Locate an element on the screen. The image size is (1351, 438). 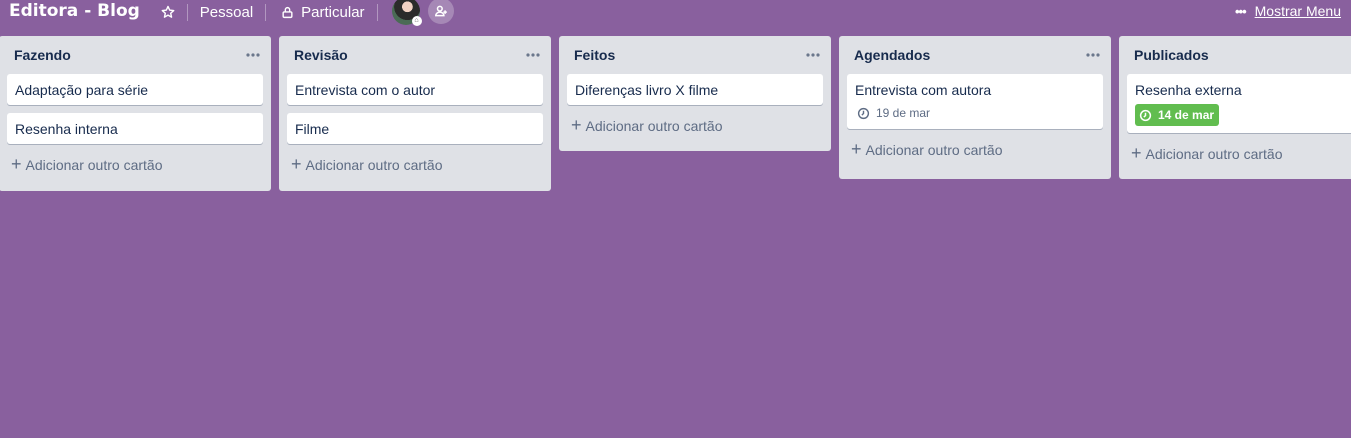
card: Resenha interna is located at coordinates (135, 128).